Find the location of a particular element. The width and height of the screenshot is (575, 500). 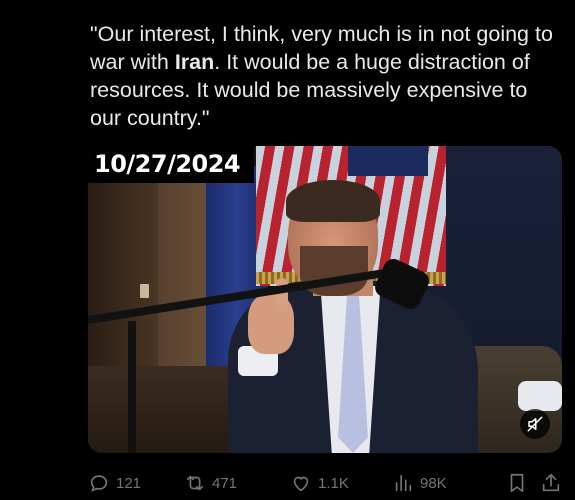

bookmark-icon is located at coordinates (517, 483).